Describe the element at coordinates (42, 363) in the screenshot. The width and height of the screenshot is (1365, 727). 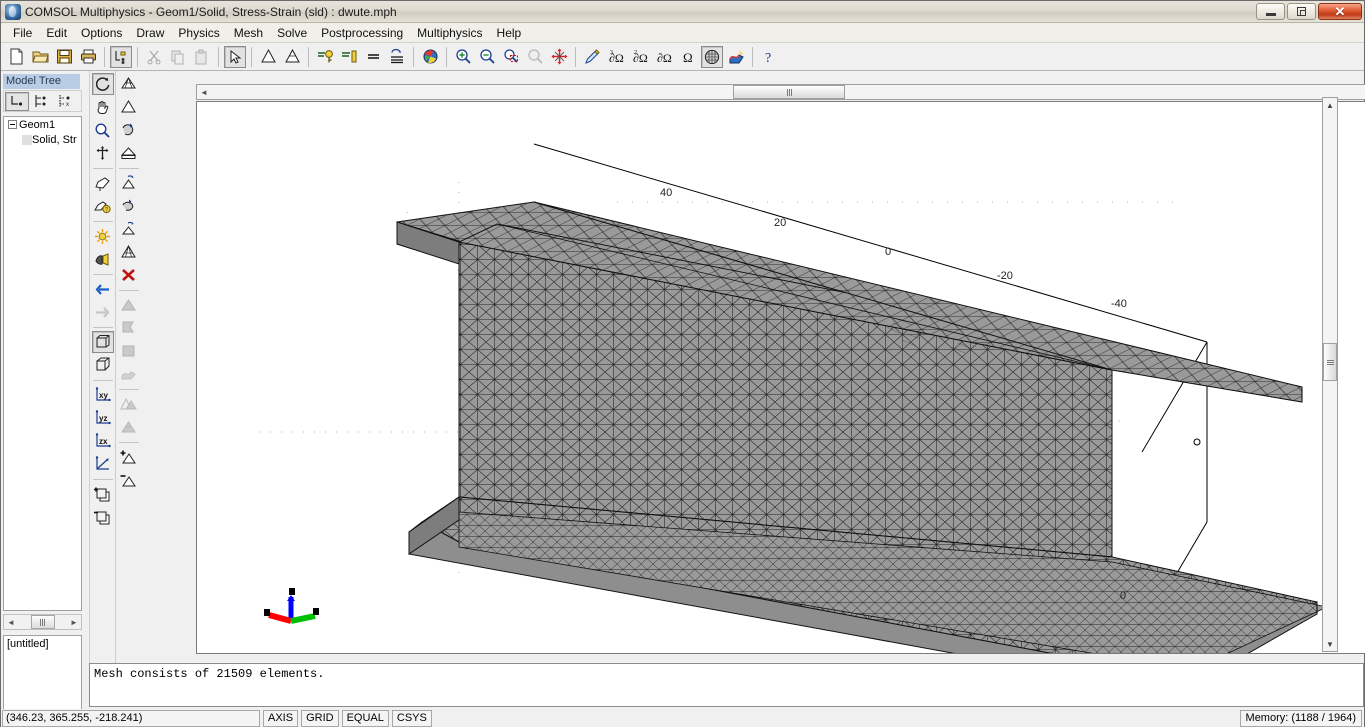
I see `model-tree-list: Geom1 Solid, Str` at that location.